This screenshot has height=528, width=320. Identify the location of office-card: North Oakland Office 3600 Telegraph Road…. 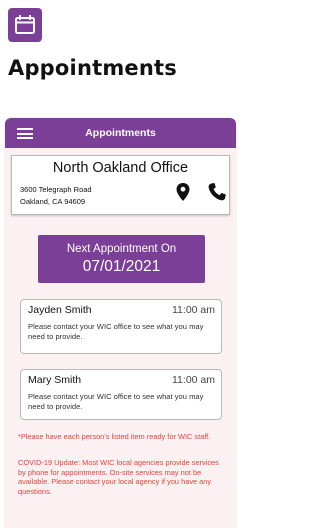
(120, 185).